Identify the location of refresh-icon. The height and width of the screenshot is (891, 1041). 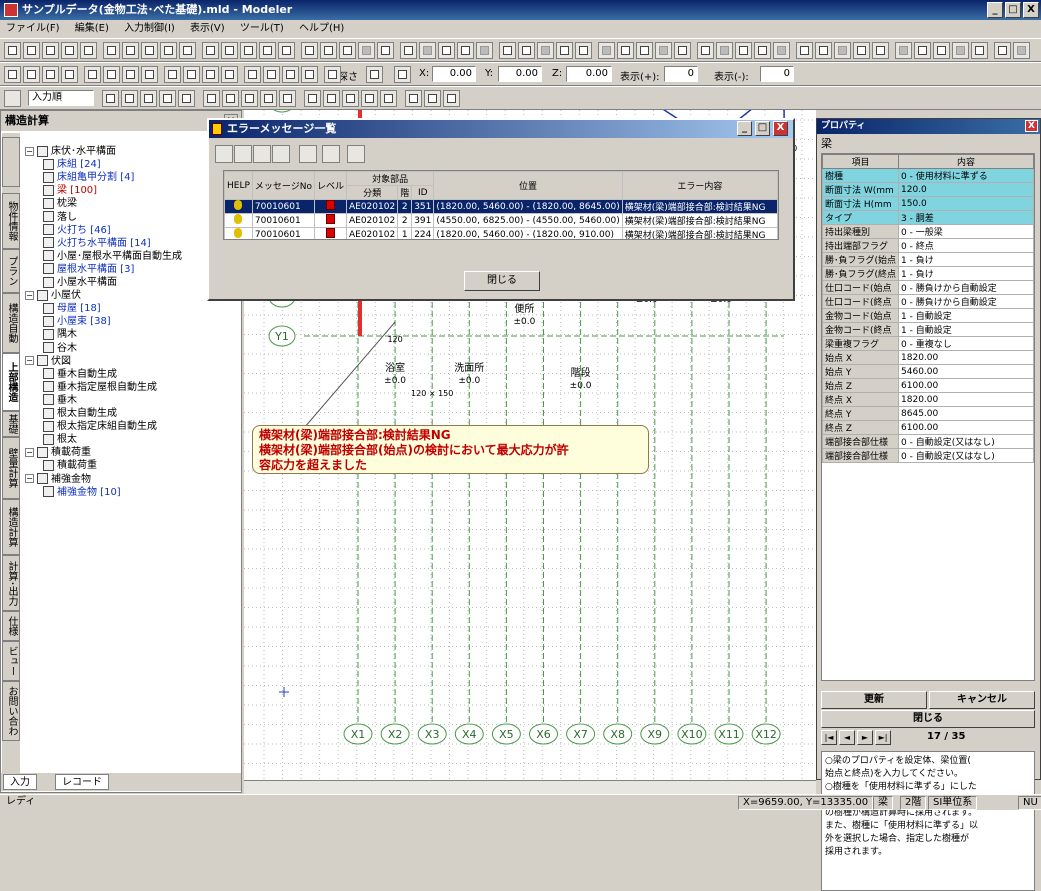
(308, 154).